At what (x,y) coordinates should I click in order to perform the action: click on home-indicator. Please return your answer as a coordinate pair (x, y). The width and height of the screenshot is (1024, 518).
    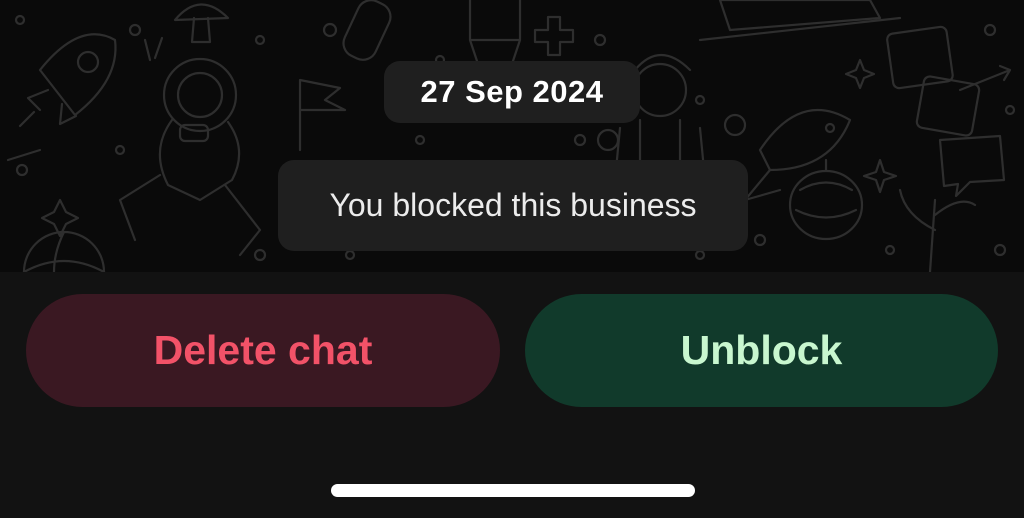
    Looking at the image, I should click on (513, 490).